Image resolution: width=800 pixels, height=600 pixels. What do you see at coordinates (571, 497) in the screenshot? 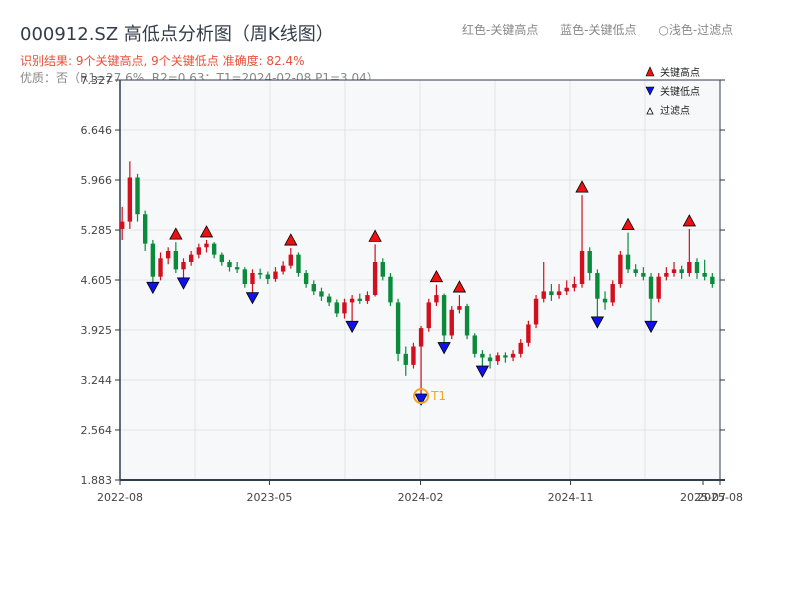
I see `x-tick-label: 2024-11` at bounding box center [571, 497].